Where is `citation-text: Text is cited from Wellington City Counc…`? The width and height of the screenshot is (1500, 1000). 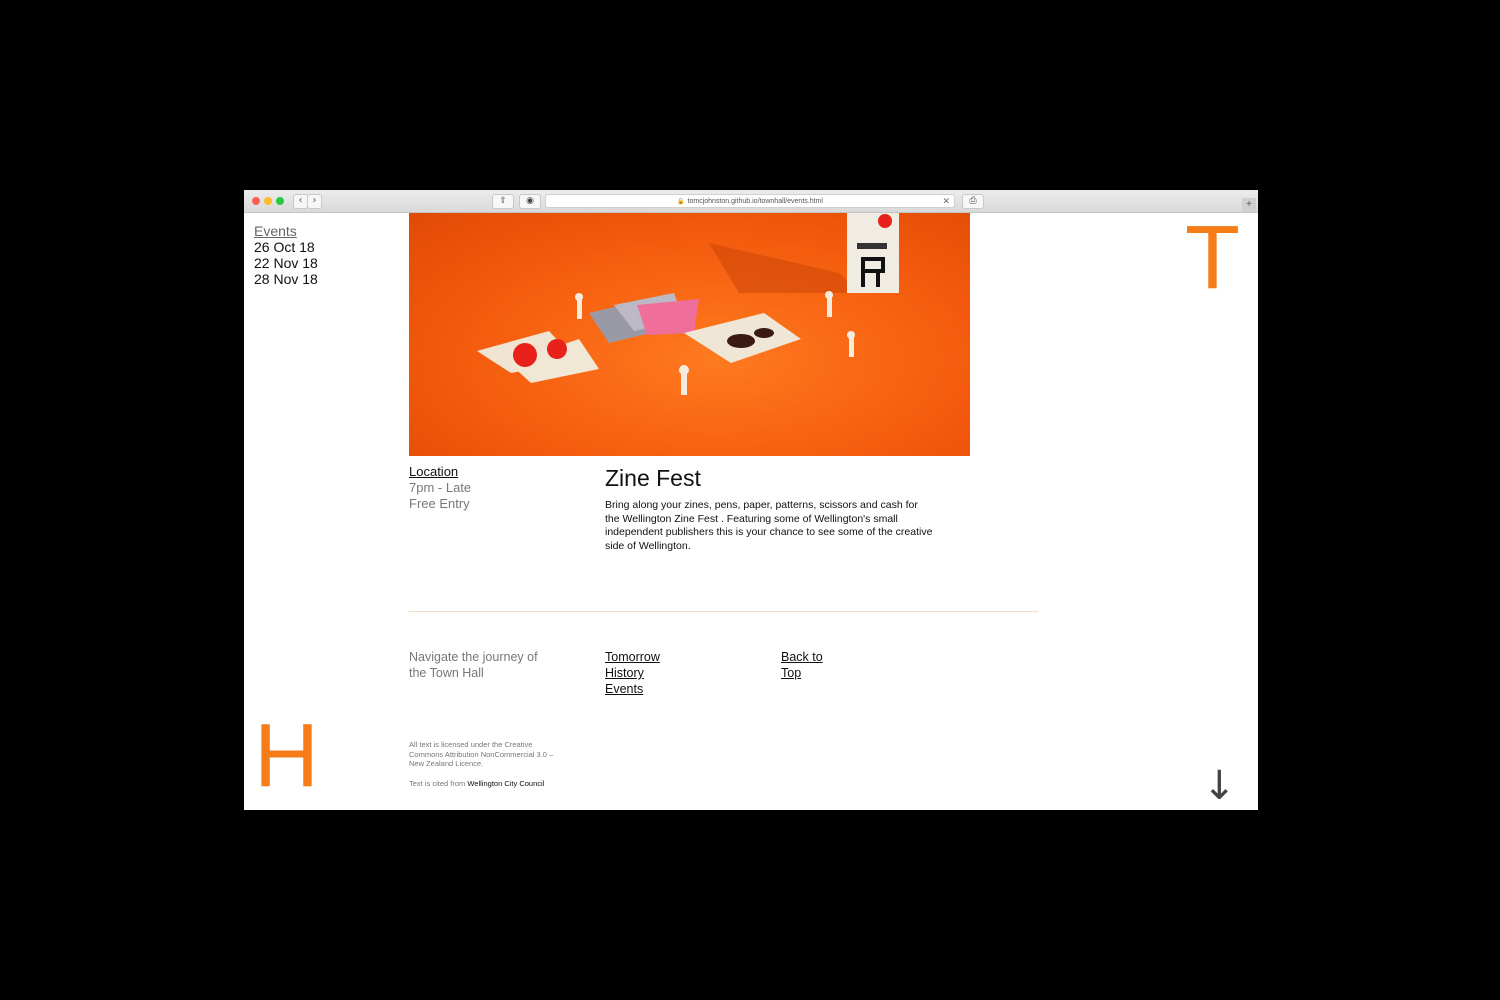
citation-text: Text is cited from Wellington City Counc… is located at coordinates (484, 784).